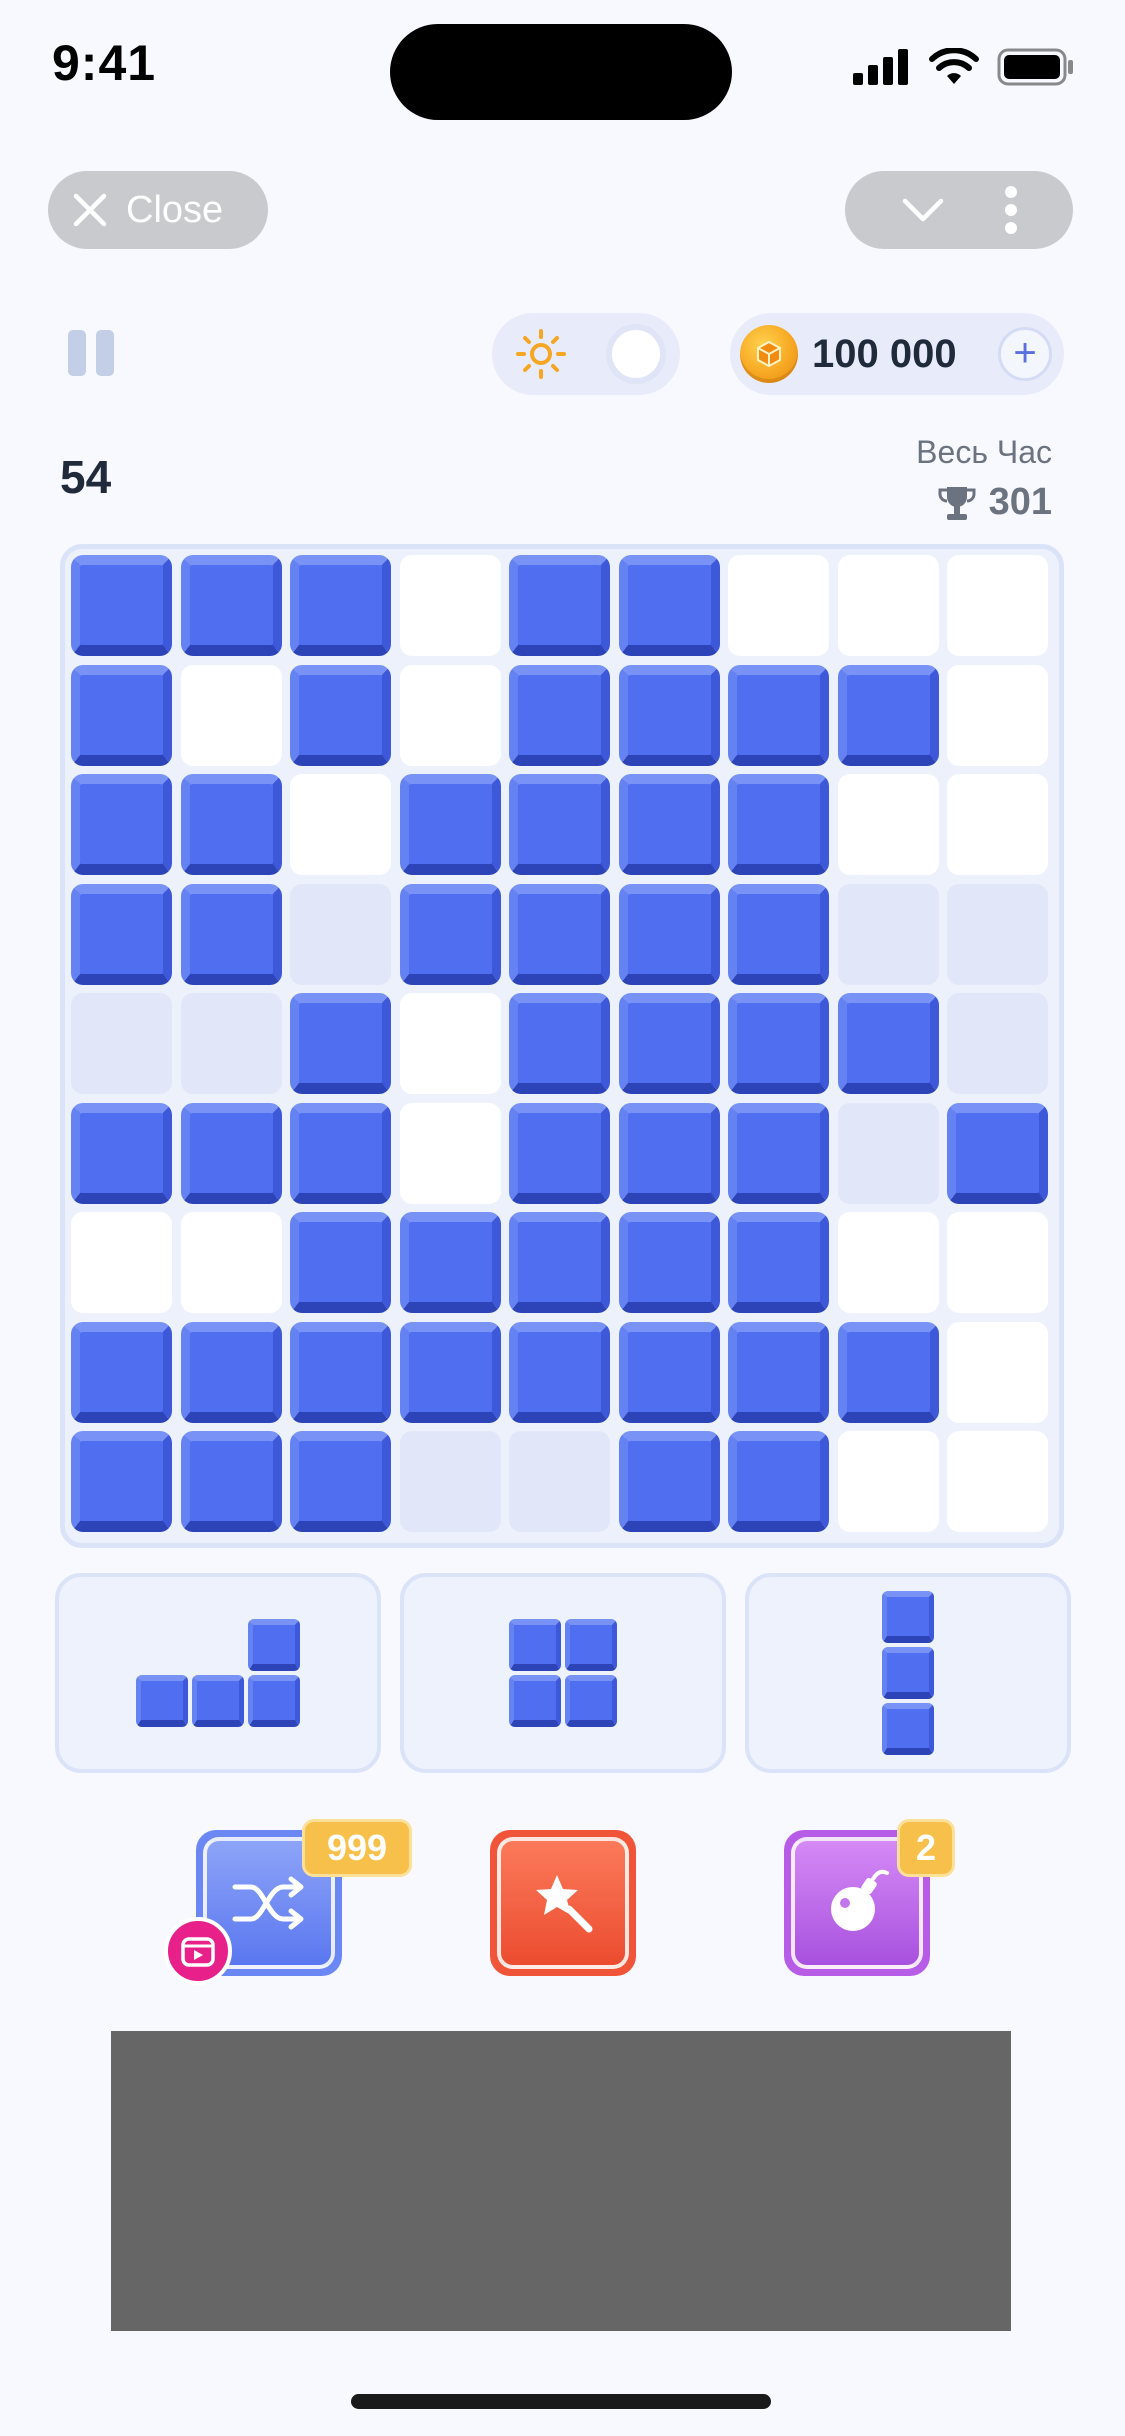 The height and width of the screenshot is (2436, 1125). What do you see at coordinates (104, 63) in the screenshot?
I see `status-time: 9:41` at bounding box center [104, 63].